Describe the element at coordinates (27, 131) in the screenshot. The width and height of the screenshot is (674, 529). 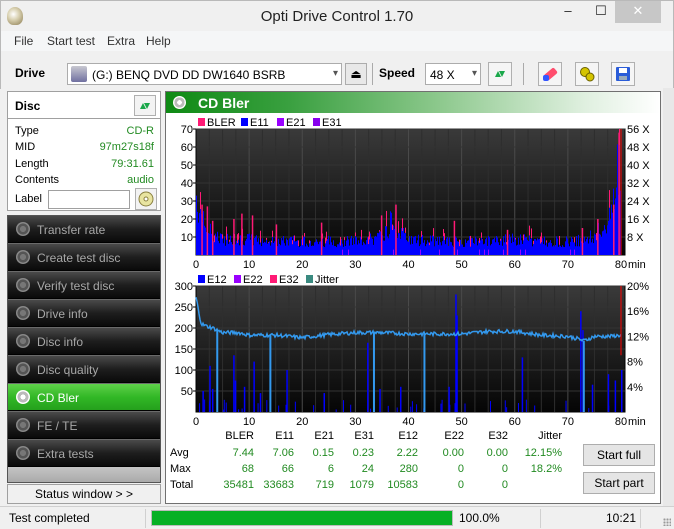
I see `disc-type-key: Type` at that location.